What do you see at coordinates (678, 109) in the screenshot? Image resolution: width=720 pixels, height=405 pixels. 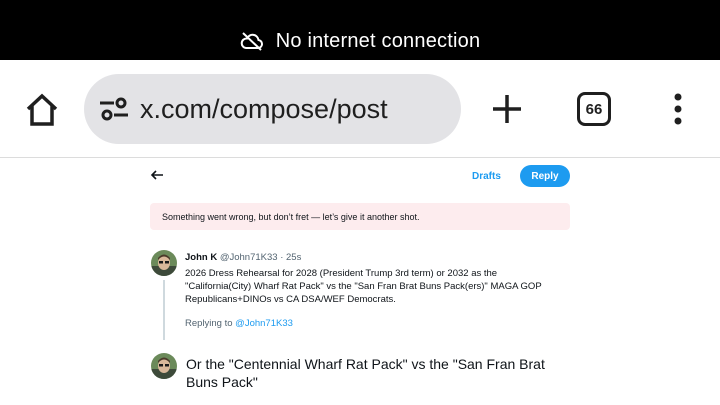 I see `menu-dots-icon` at bounding box center [678, 109].